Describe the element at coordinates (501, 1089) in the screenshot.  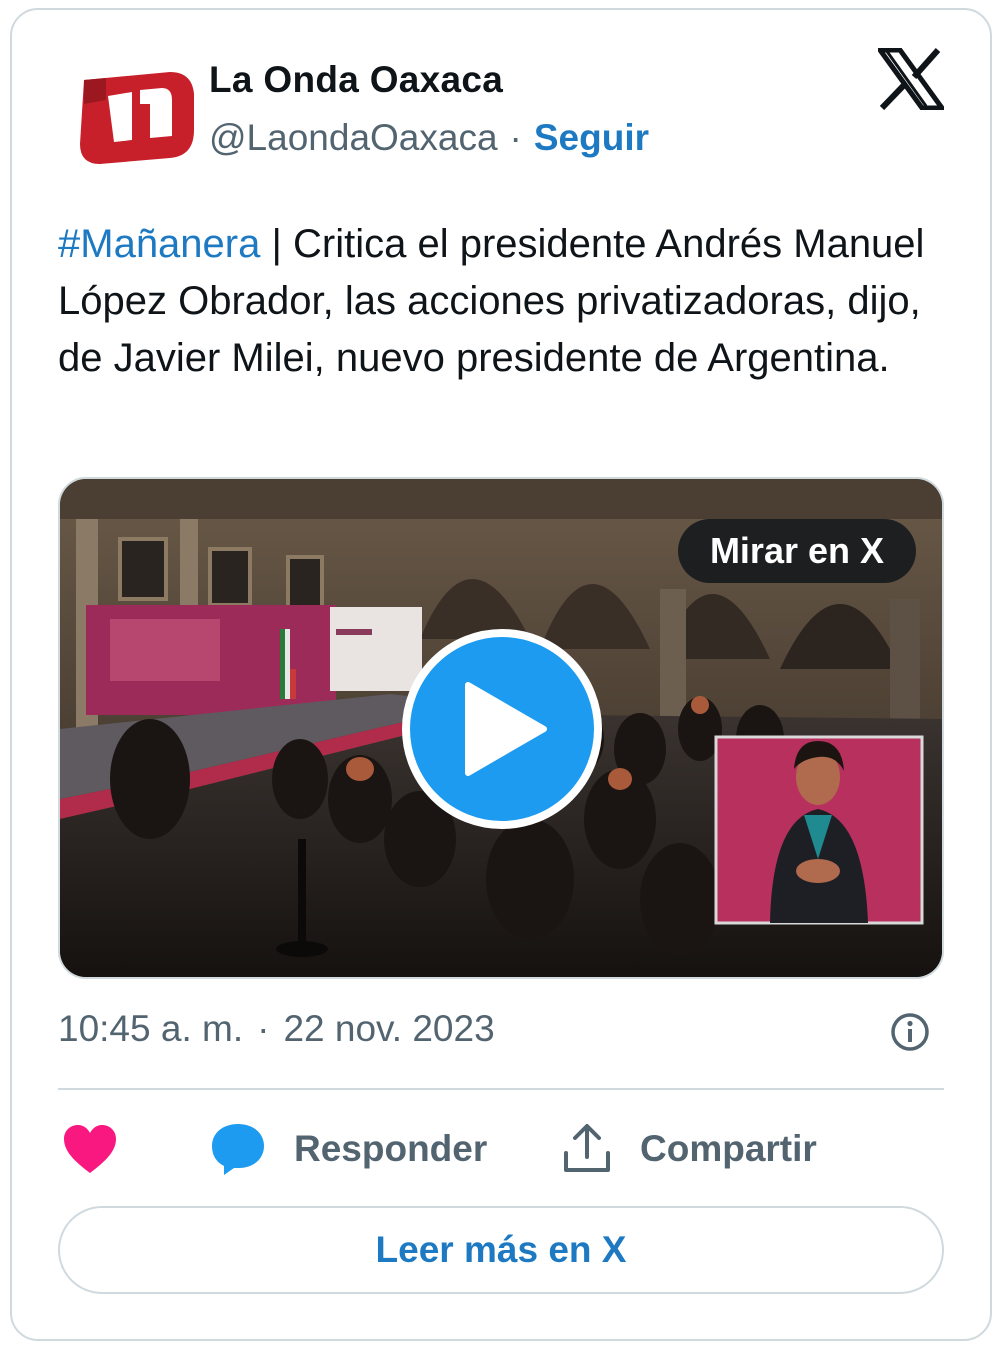
I see `divider` at that location.